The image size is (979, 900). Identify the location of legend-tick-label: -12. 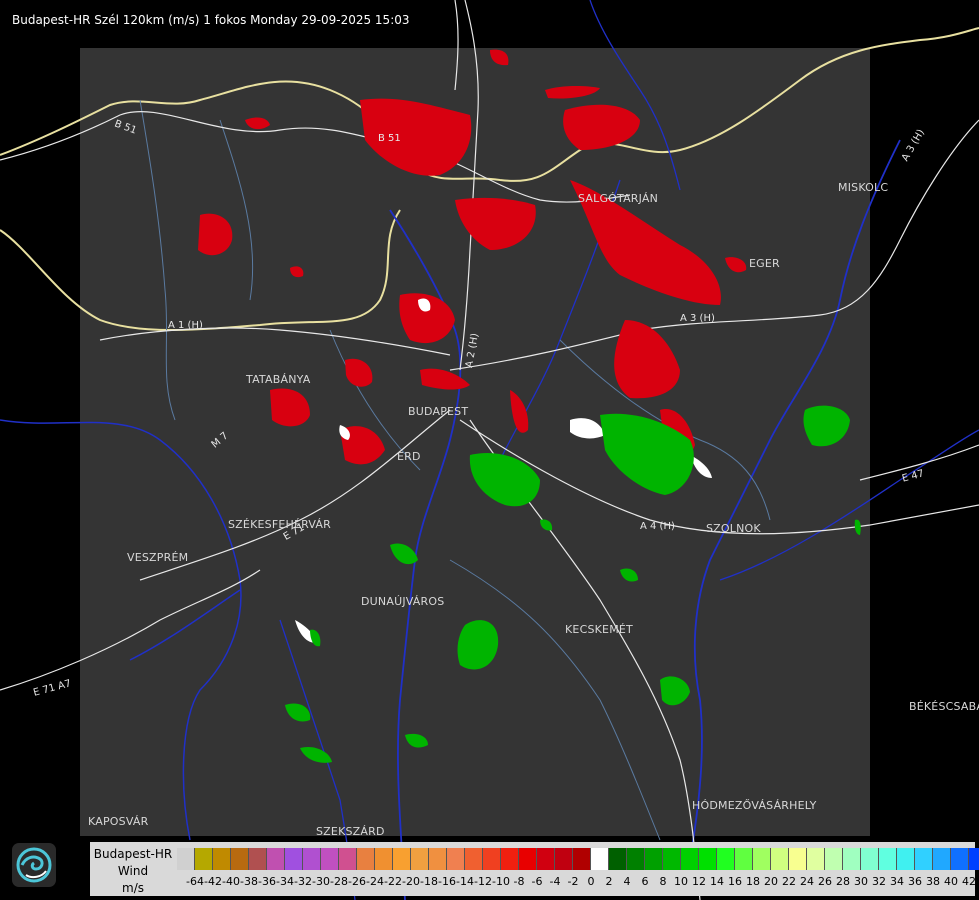
(483, 881).